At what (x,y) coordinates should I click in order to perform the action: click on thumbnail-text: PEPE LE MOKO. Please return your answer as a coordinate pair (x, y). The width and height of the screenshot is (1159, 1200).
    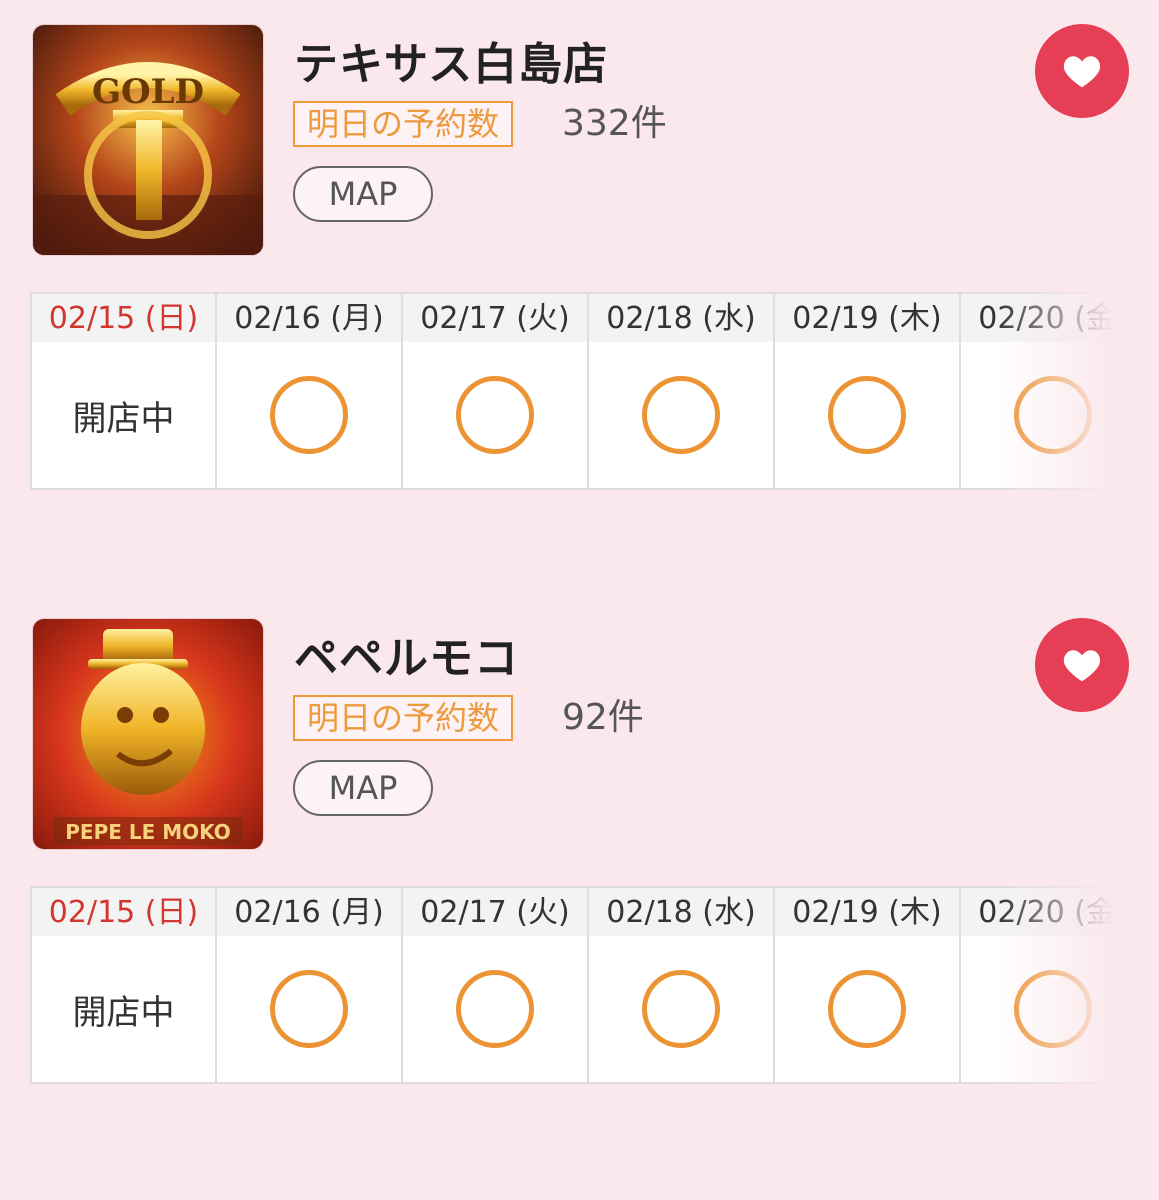
    Looking at the image, I should click on (147, 832).